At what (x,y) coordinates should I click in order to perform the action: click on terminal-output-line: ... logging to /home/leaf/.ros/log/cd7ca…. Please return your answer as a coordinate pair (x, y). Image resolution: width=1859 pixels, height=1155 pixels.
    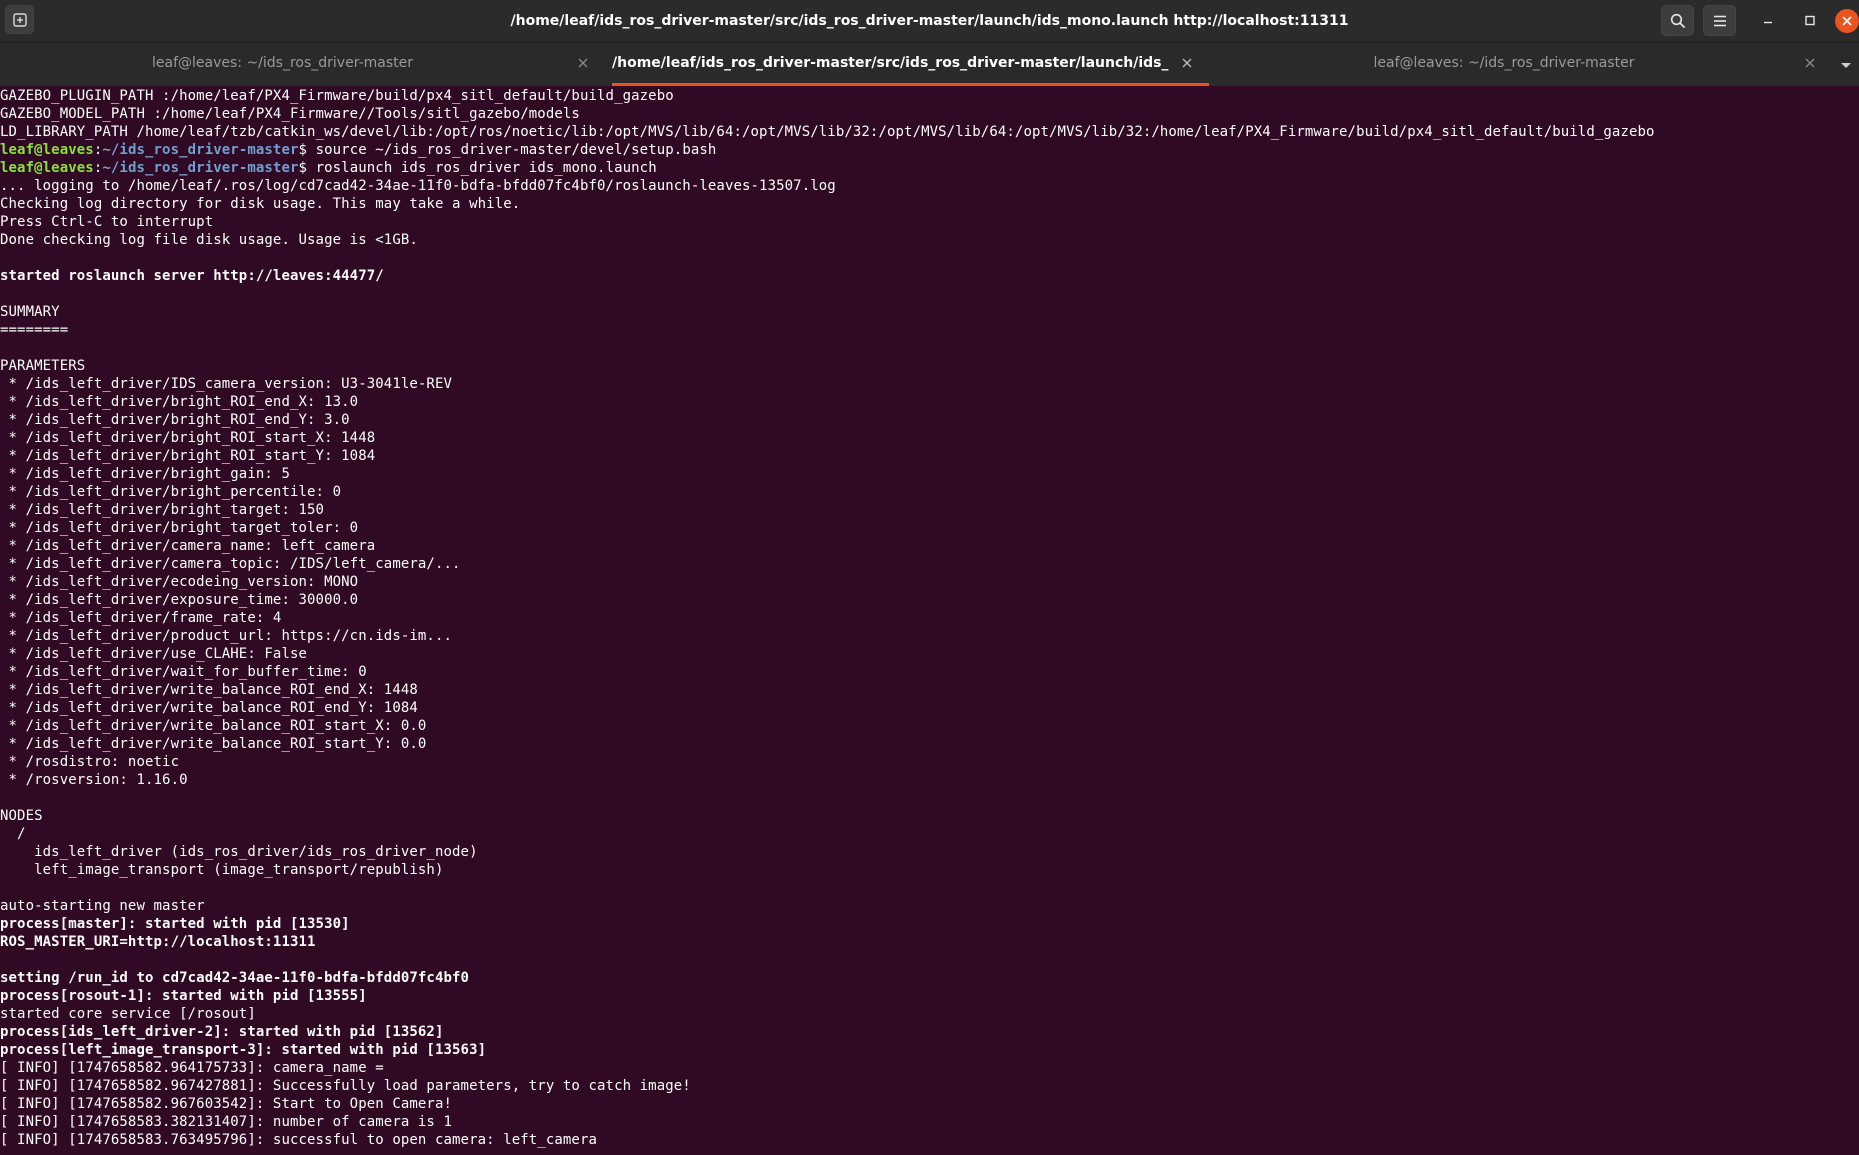
    Looking at the image, I should click on (418, 186).